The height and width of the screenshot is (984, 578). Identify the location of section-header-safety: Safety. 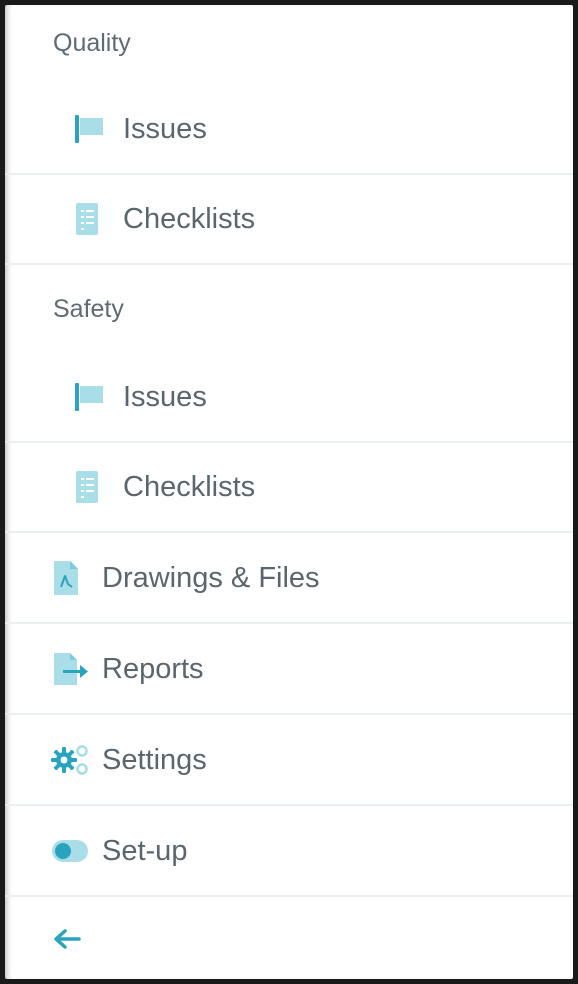
(88, 309).